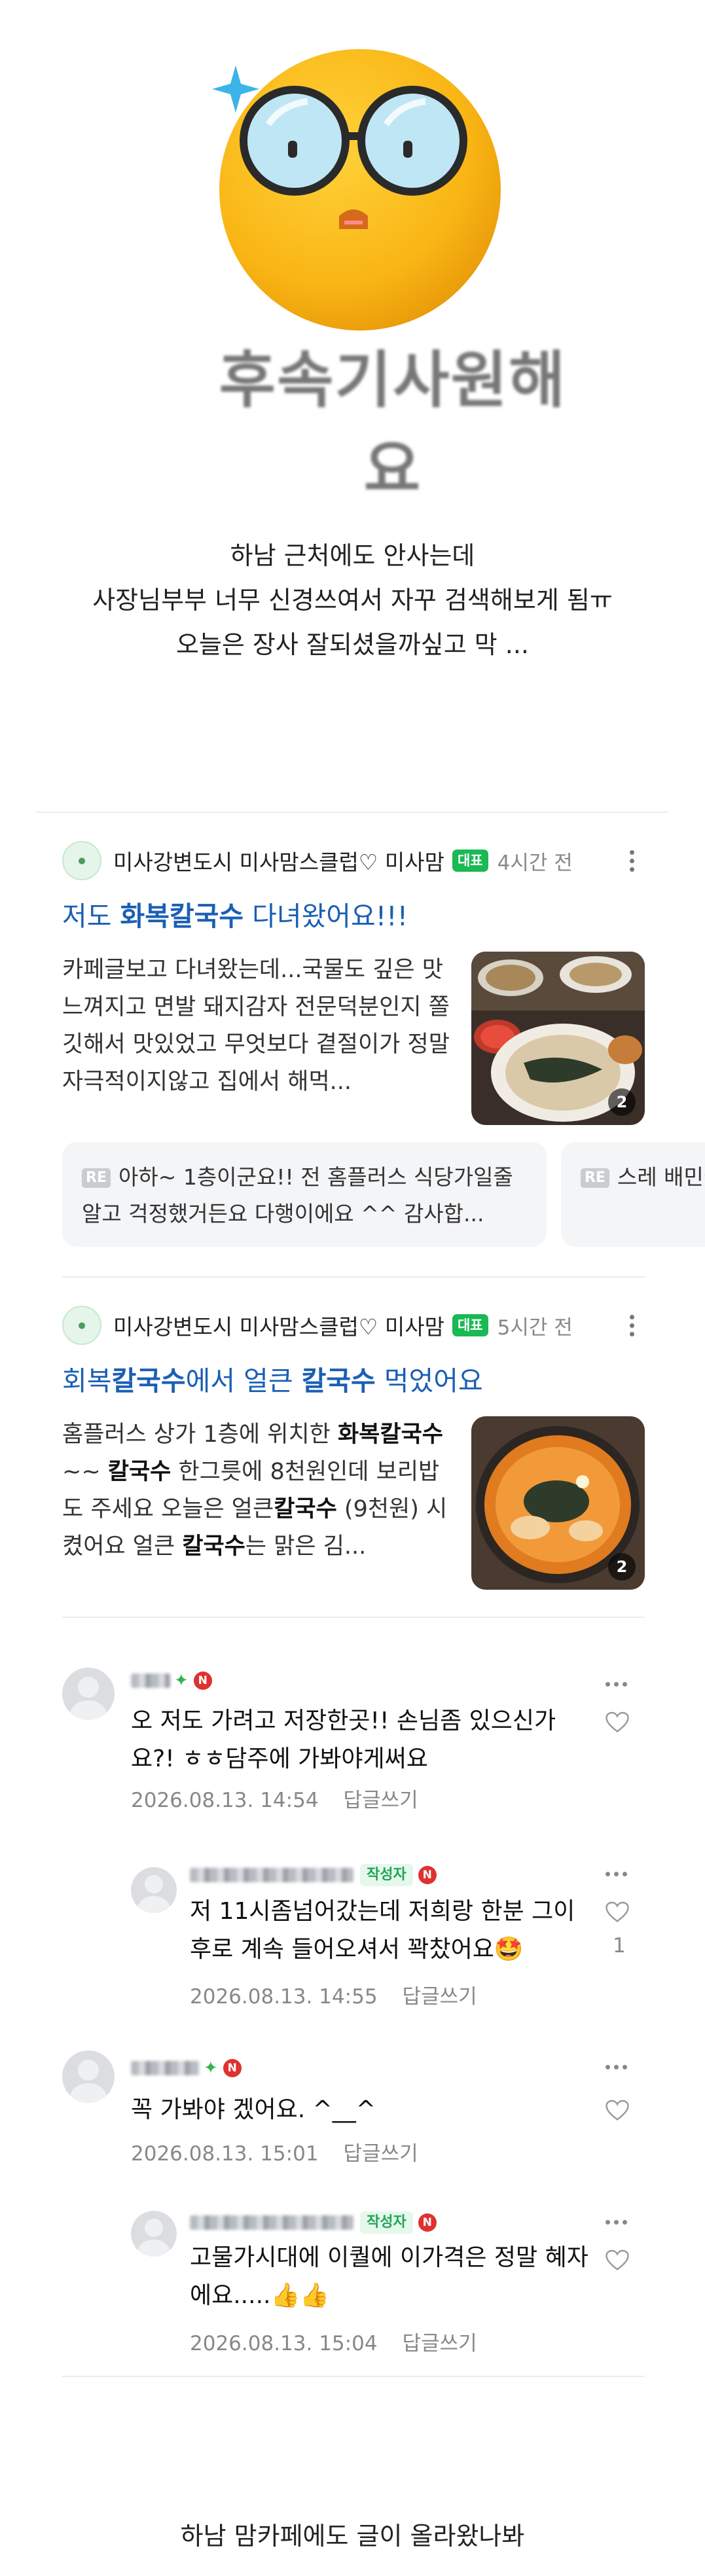 The width and height of the screenshot is (705, 2576). I want to click on post-title: 회복칼국수에서 얼큰 칼국수 먹었어요, so click(353, 1381).